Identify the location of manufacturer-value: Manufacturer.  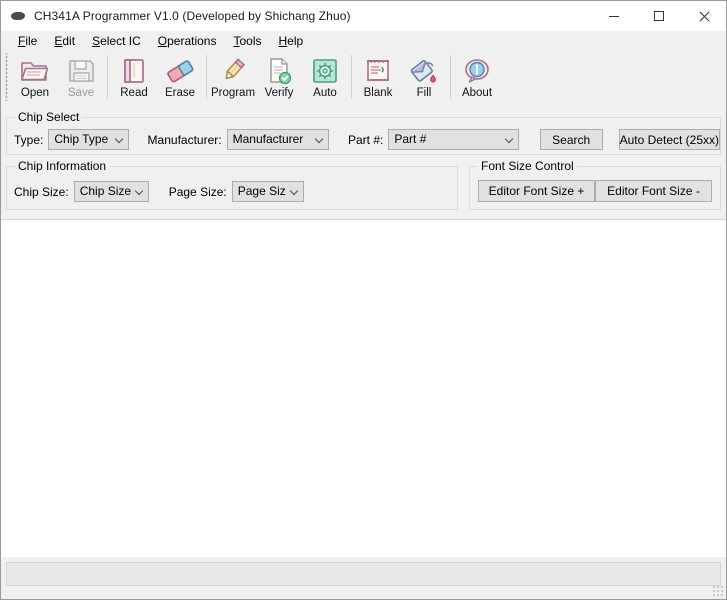
(268, 139).